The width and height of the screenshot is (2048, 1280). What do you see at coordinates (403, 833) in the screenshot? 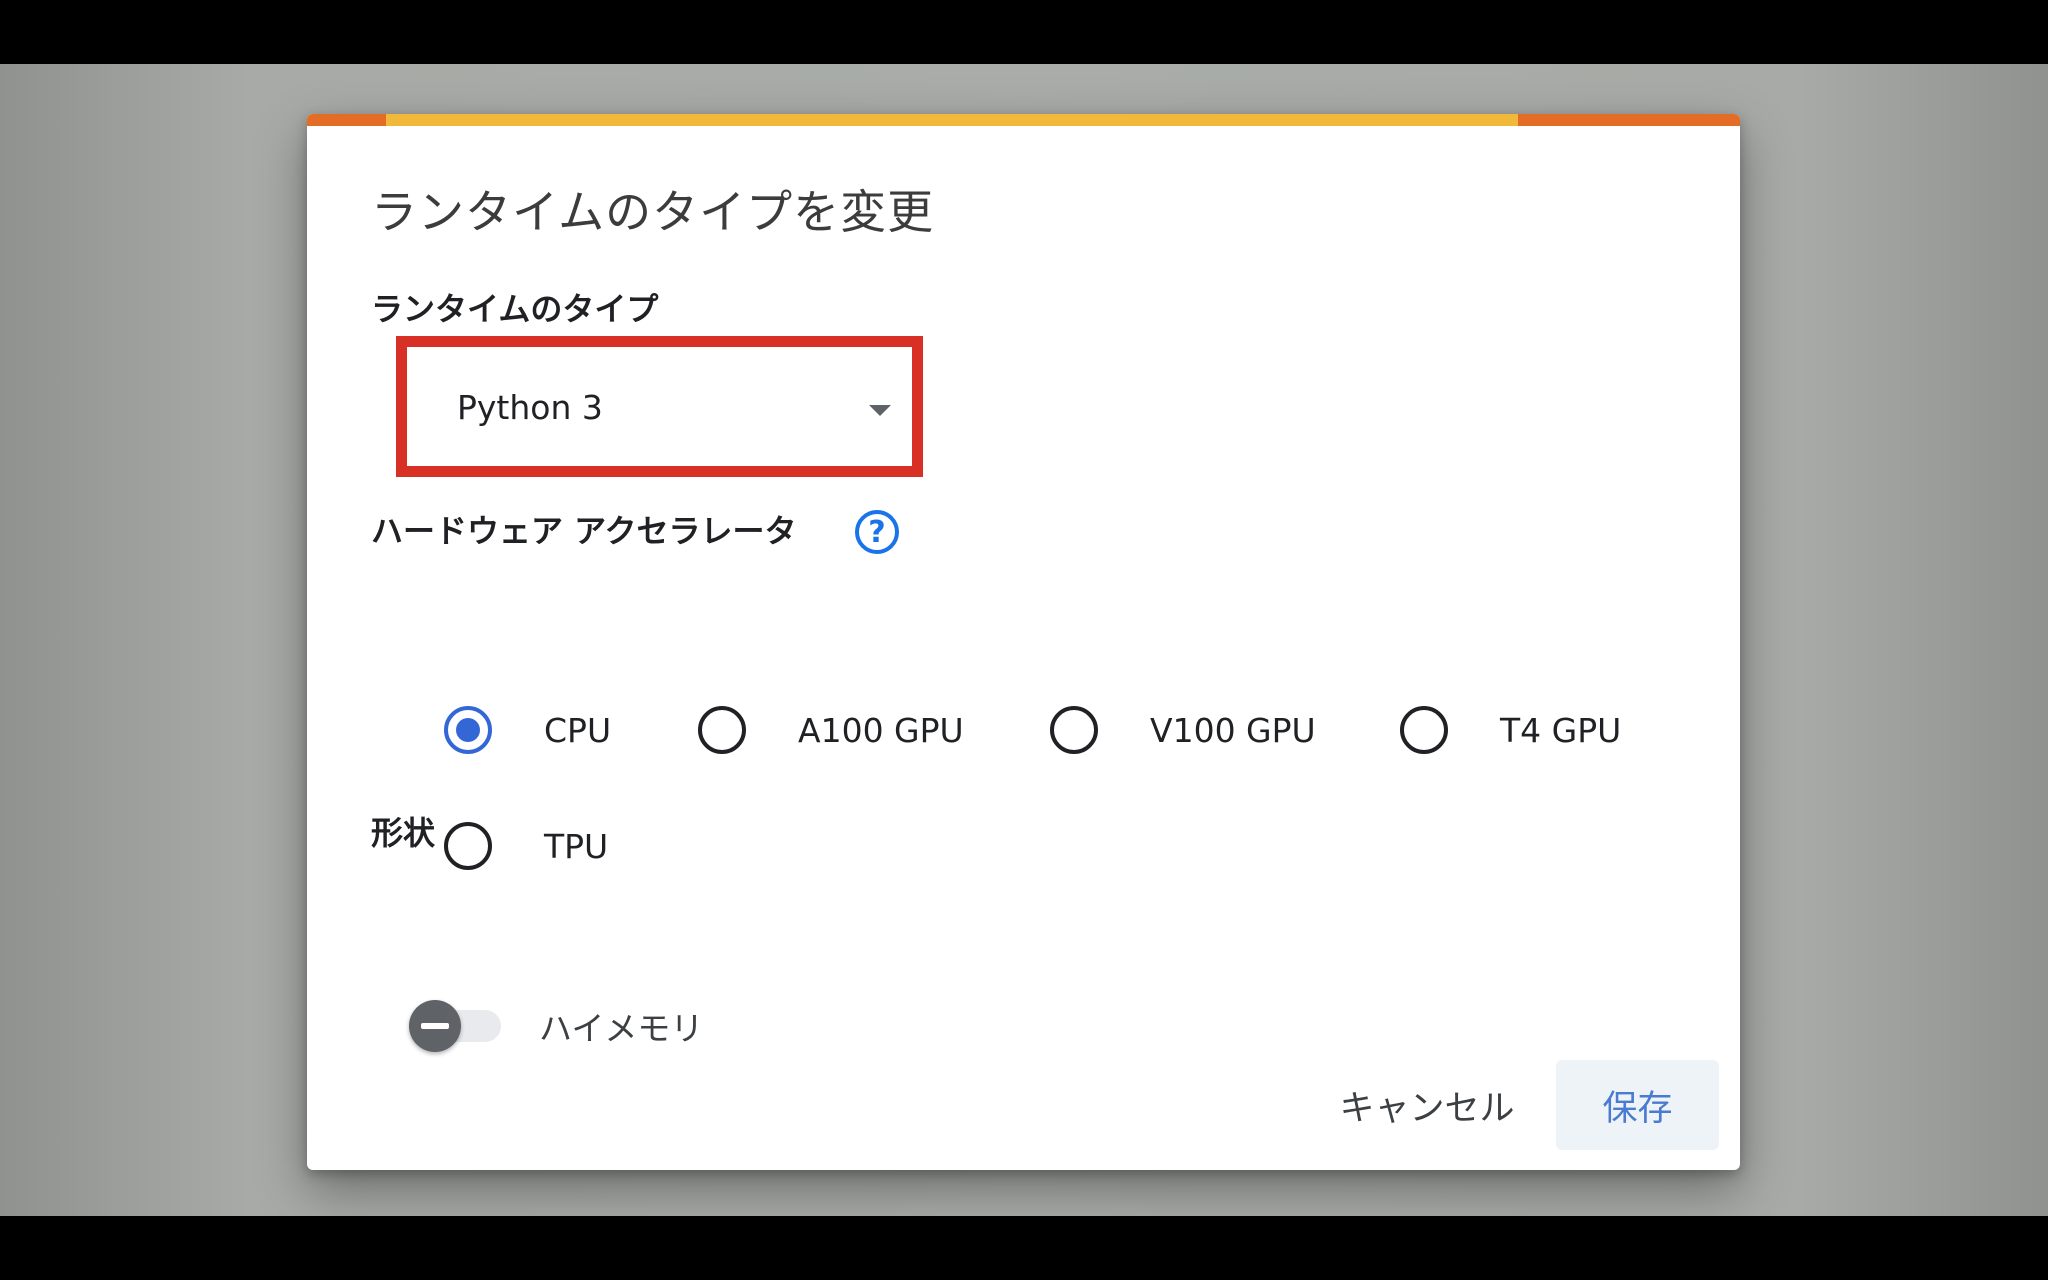
I see `shape-label: 形状` at bounding box center [403, 833].